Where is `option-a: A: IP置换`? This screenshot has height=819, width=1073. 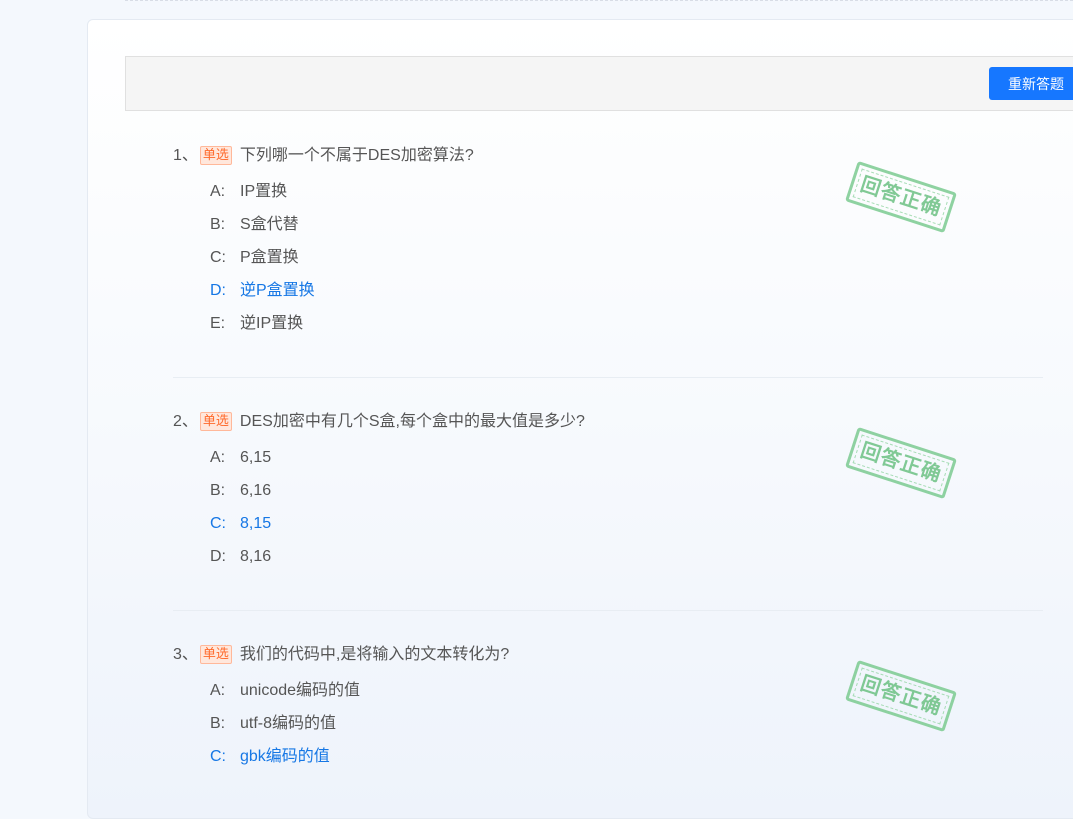
option-a: A: IP置换 is located at coordinates (262, 191).